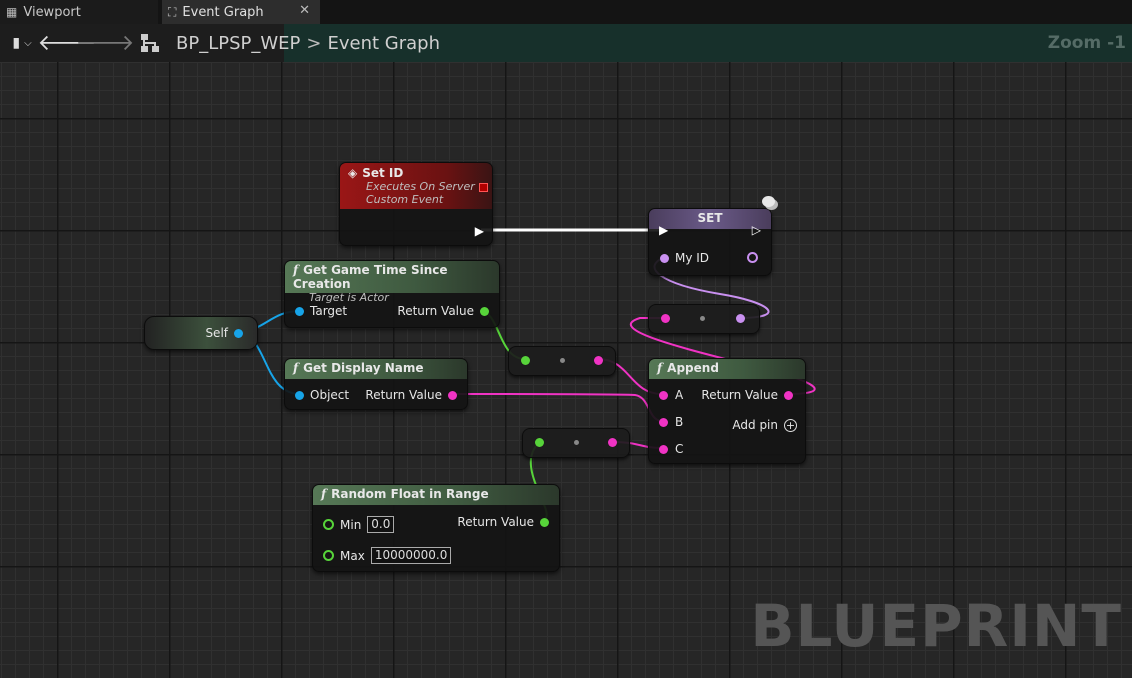 The image size is (1132, 678). I want to click on zoom-label: Zoom -1, so click(1086, 43).